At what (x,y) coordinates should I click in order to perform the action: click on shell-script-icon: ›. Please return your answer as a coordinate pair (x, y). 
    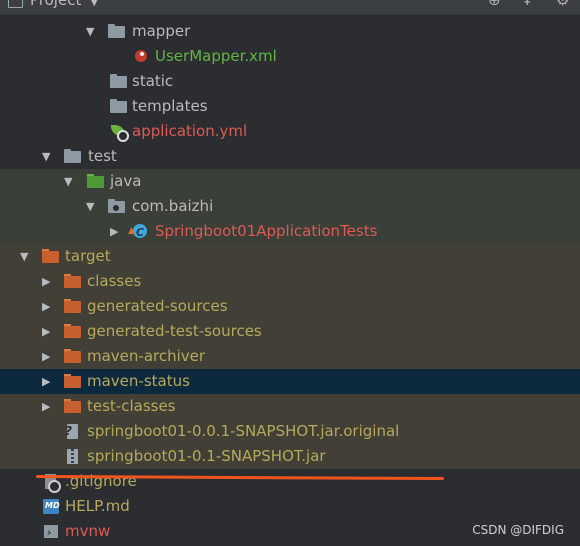
    Looking at the image, I should click on (51, 531).